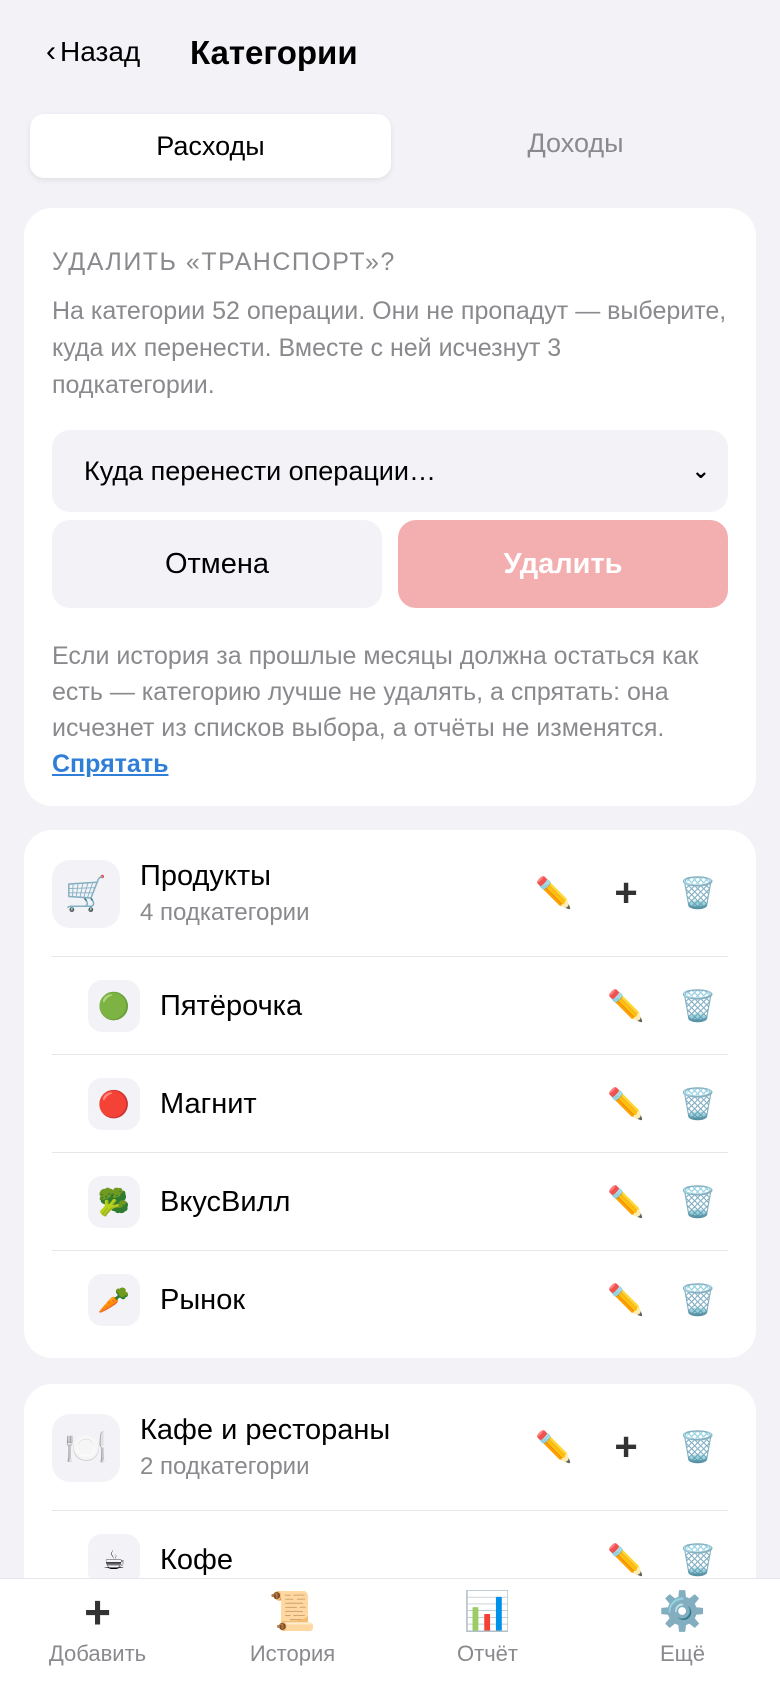  I want to click on page-title: Категории, so click(274, 52).